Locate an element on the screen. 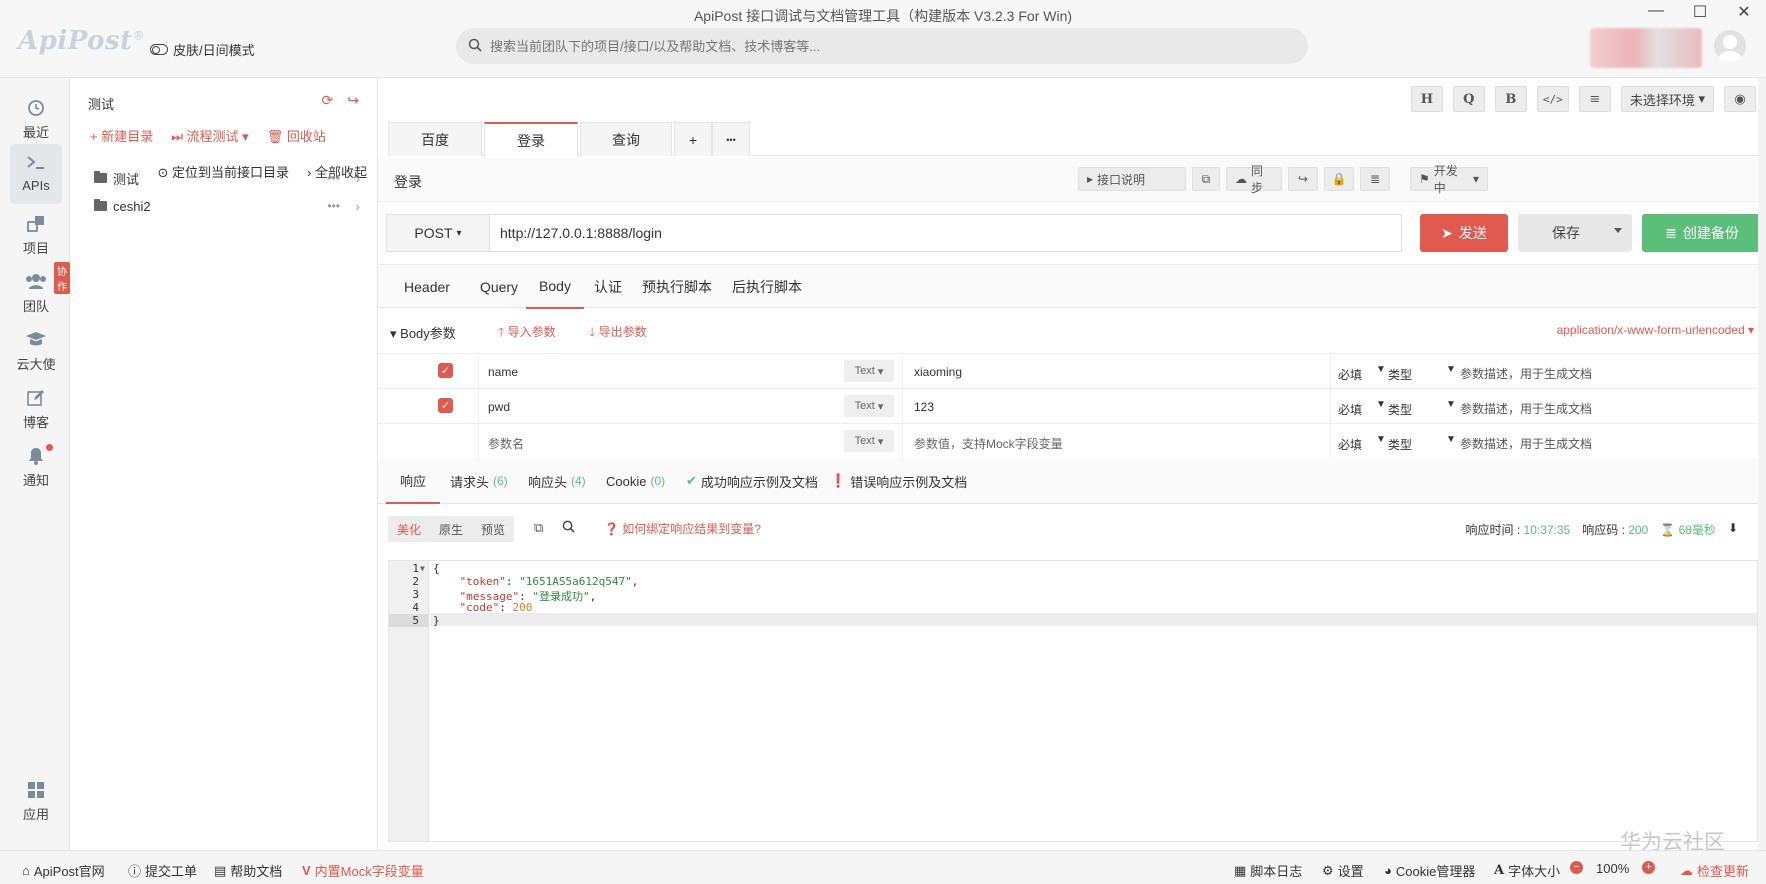 This screenshot has width=1766, height=884. method-select: POST ▾ is located at coordinates (438, 233).